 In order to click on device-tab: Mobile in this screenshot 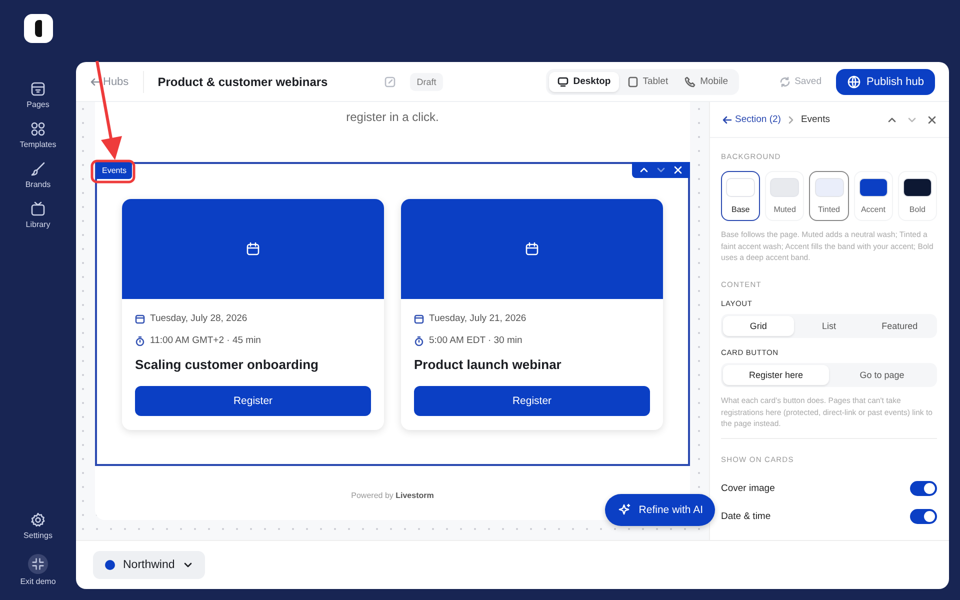, I will do `click(706, 82)`.